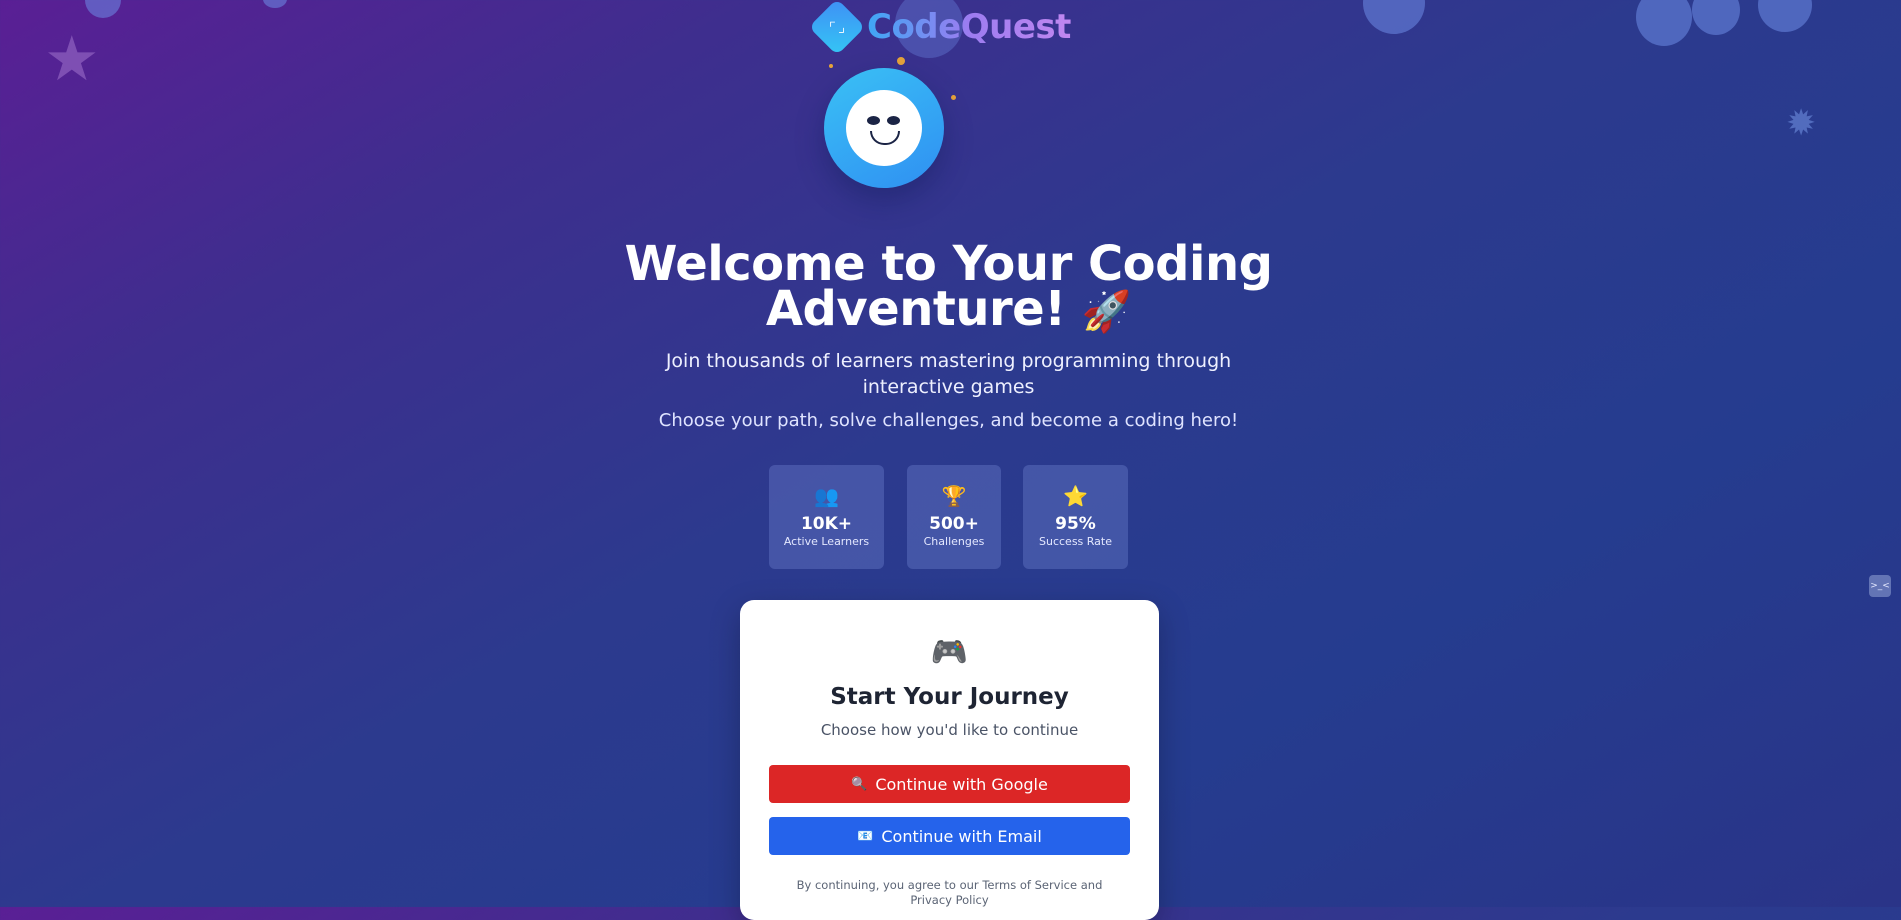 The image size is (1901, 920). Describe the element at coordinates (1075, 496) in the screenshot. I see `star-icon: ⭐` at that location.